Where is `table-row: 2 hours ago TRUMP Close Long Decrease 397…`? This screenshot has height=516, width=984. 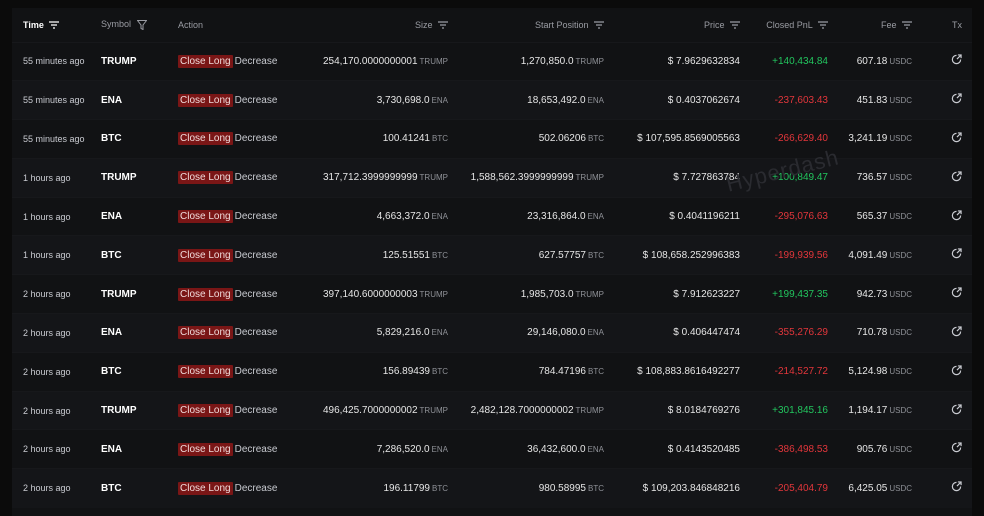
table-row: 2 hours ago TRUMP Close Long Decrease 397… is located at coordinates (492, 294).